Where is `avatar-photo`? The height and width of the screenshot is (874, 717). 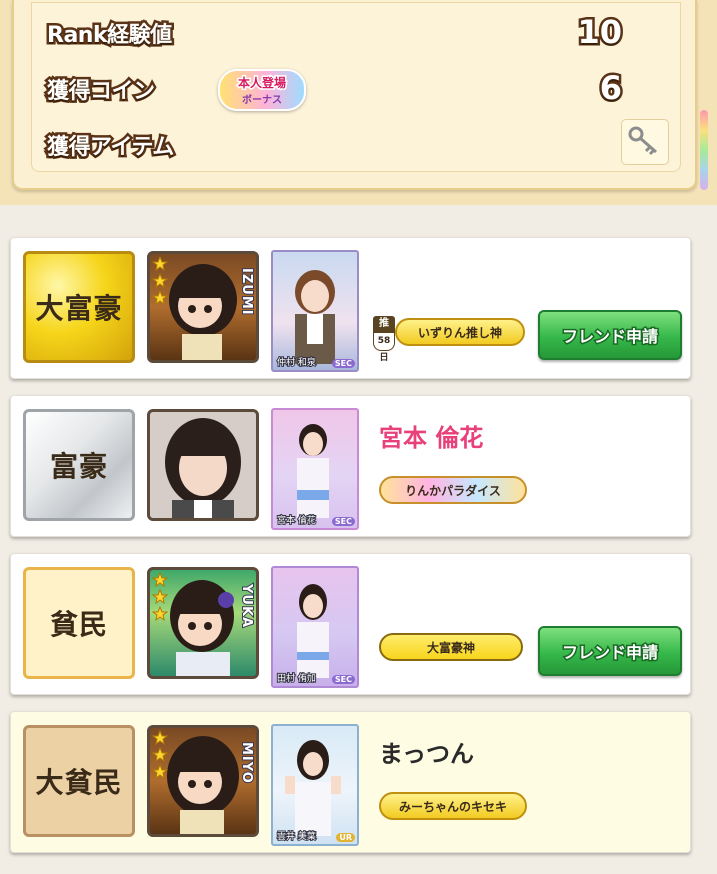 avatar-photo is located at coordinates (203, 468).